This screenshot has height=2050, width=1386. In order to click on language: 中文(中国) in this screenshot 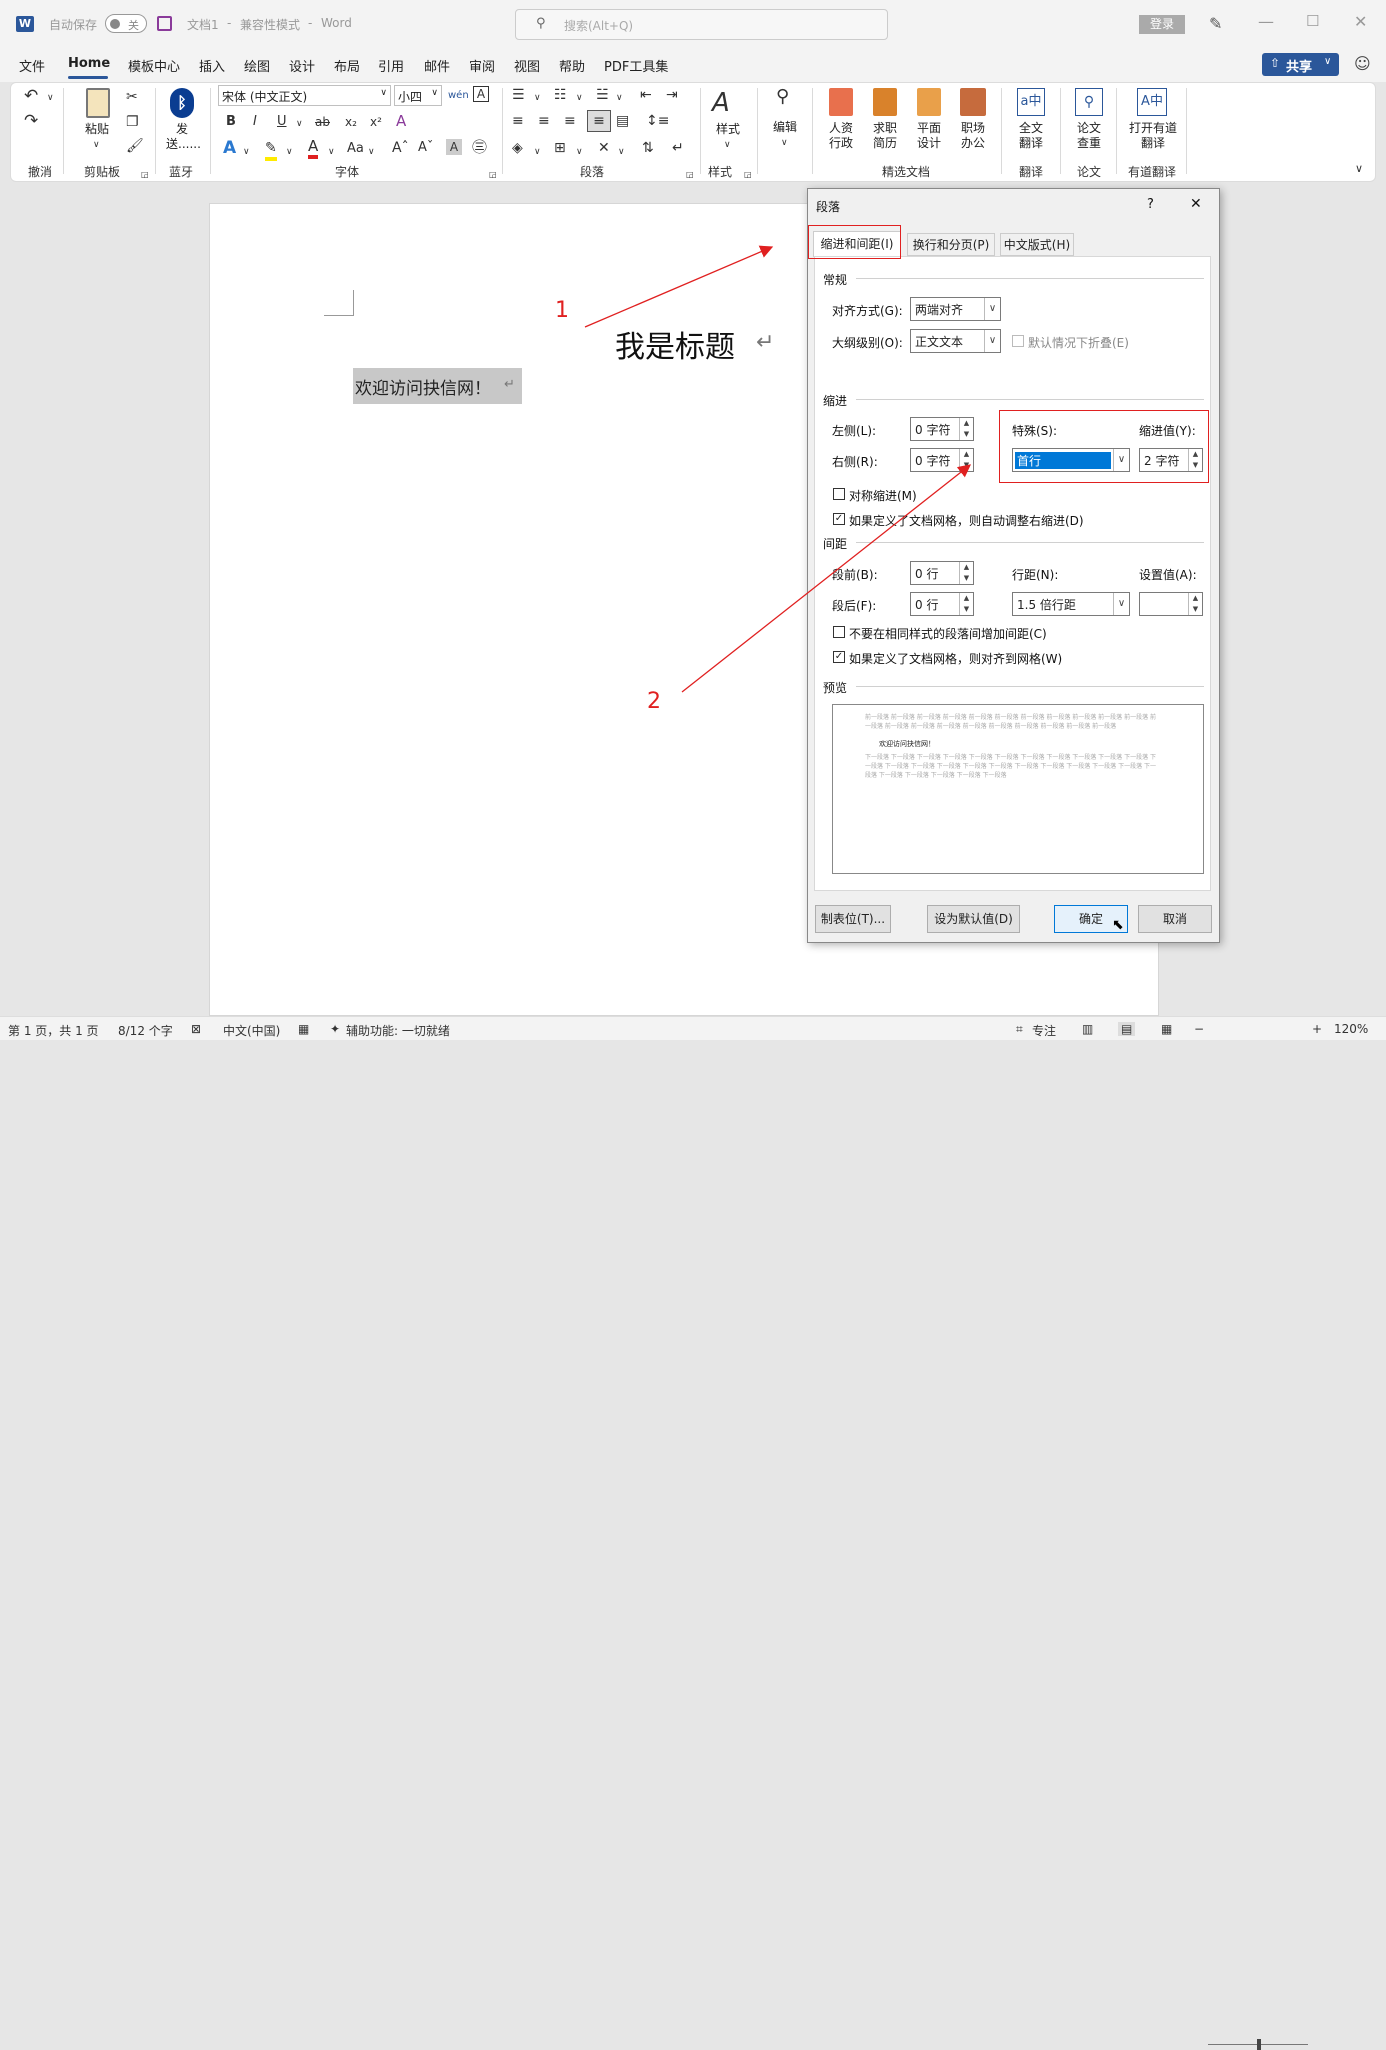, I will do `click(251, 1030)`.